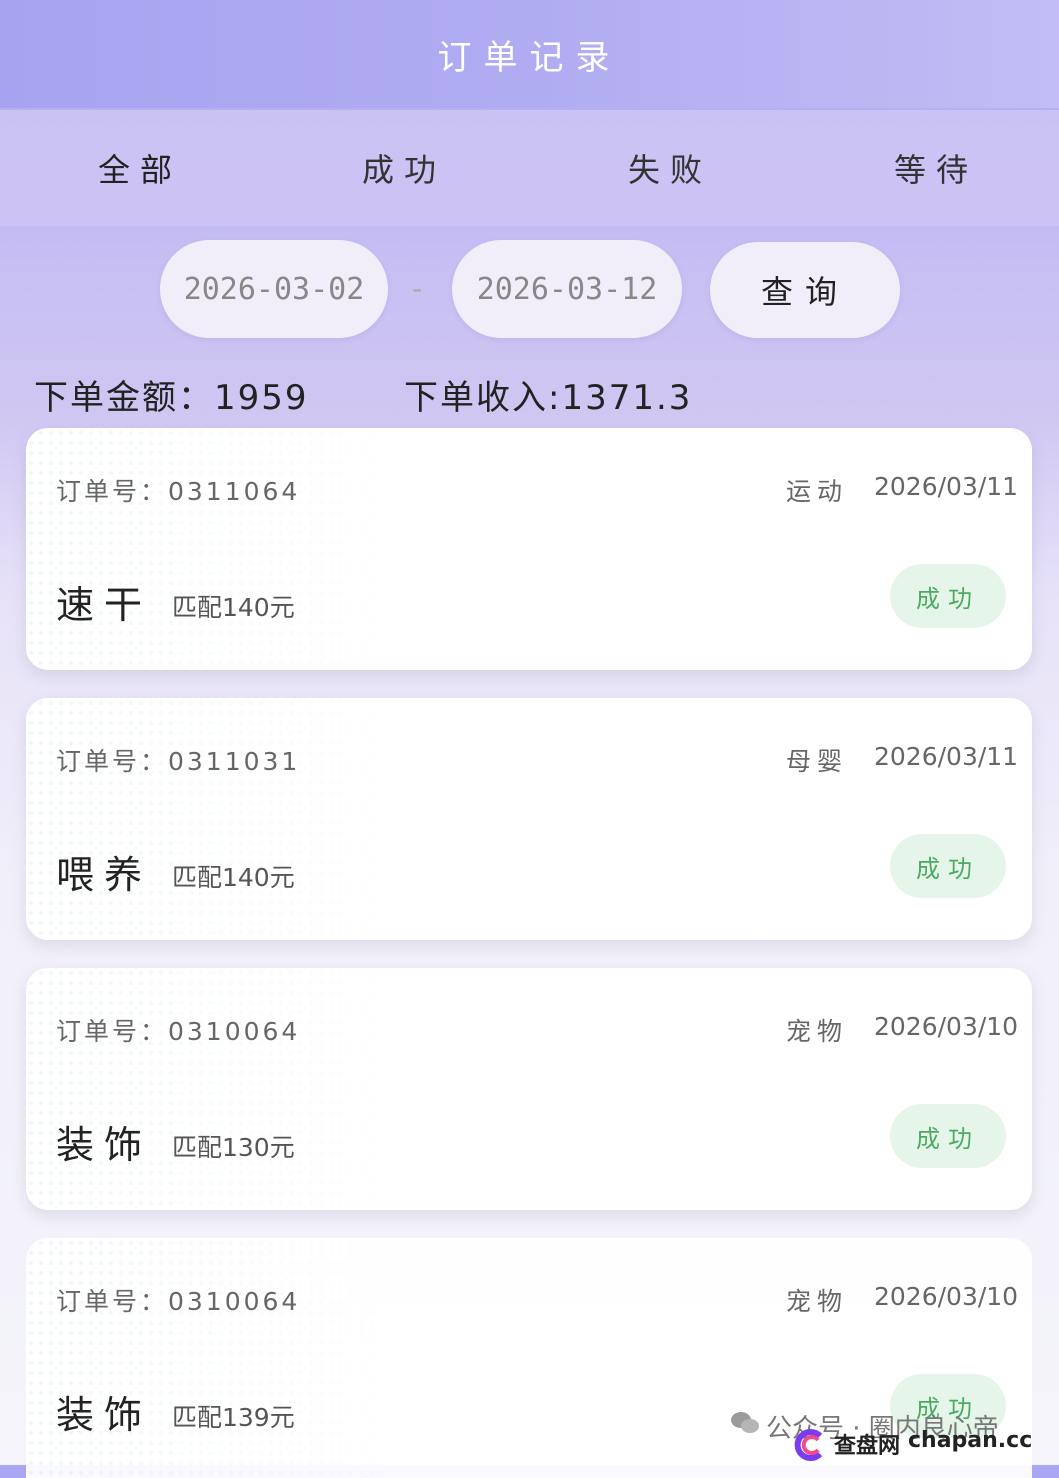 The height and width of the screenshot is (1478, 1059). What do you see at coordinates (104, 875) in the screenshot?
I see `order-item-name: 喂养` at bounding box center [104, 875].